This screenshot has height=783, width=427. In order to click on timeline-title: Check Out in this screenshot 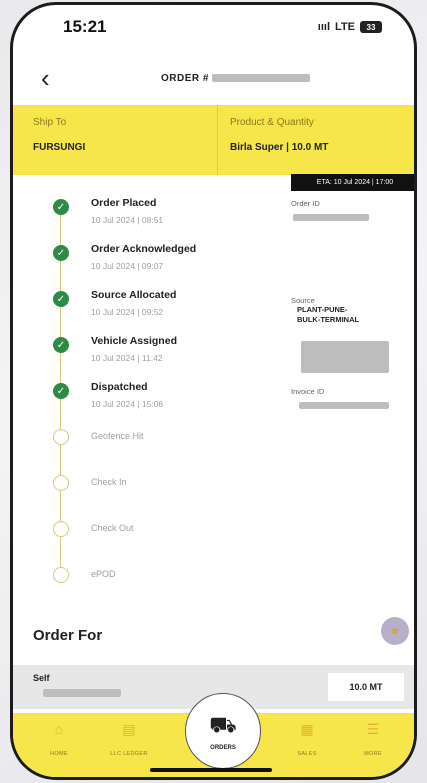, I will do `click(112, 528)`.